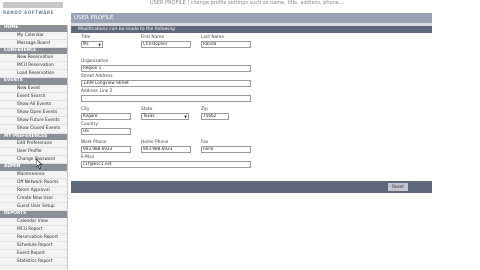 This screenshot has height=270, width=480. What do you see at coordinates (33, 214) in the screenshot?
I see `sidebar-section-header: REPORTS` at bounding box center [33, 214].